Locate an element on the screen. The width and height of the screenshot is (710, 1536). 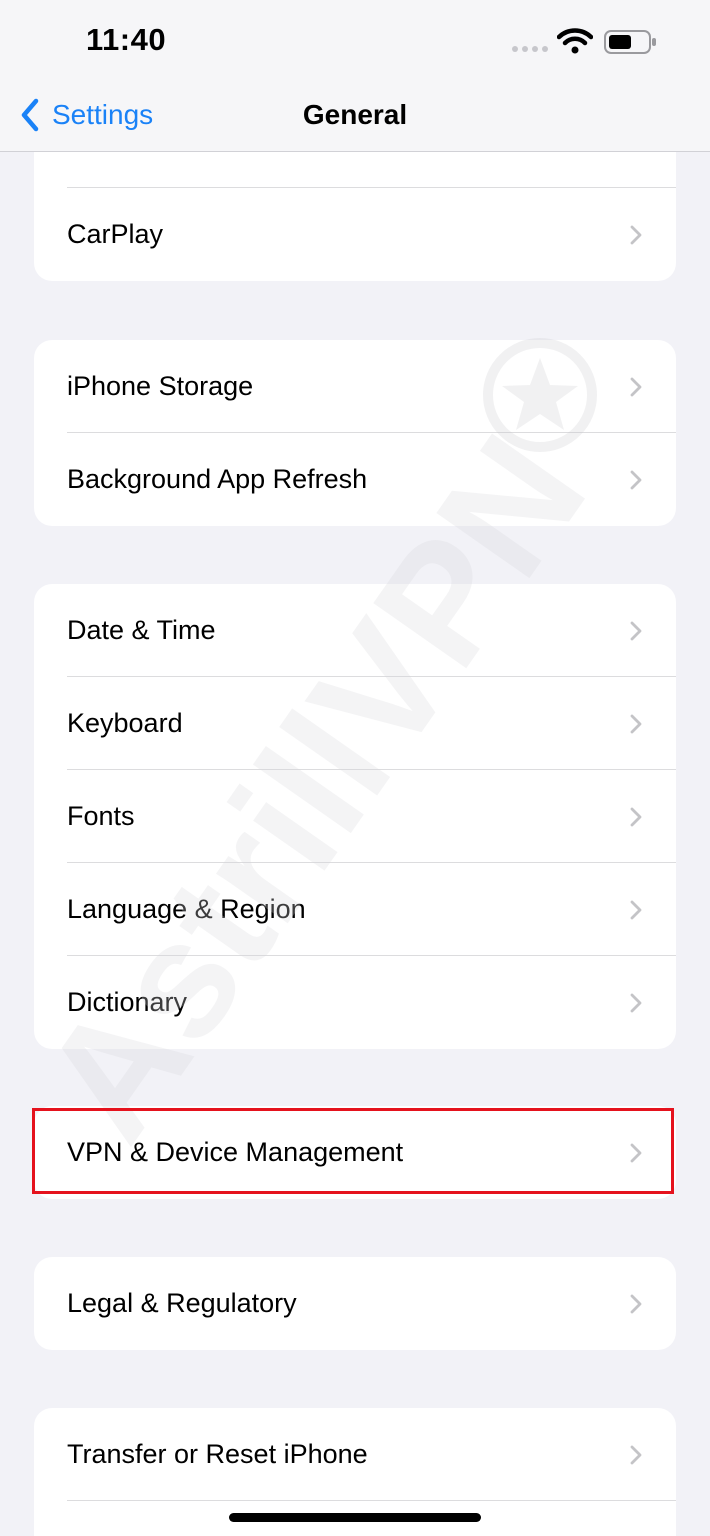
highlight-box is located at coordinates (353, 1151).